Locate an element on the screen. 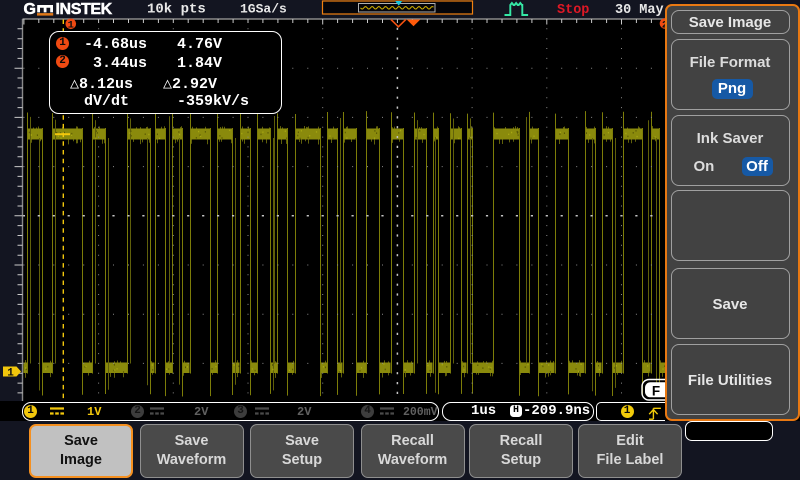 The width and height of the screenshot is (800, 480). svg-text: 30 May is located at coordinates (639, 10).